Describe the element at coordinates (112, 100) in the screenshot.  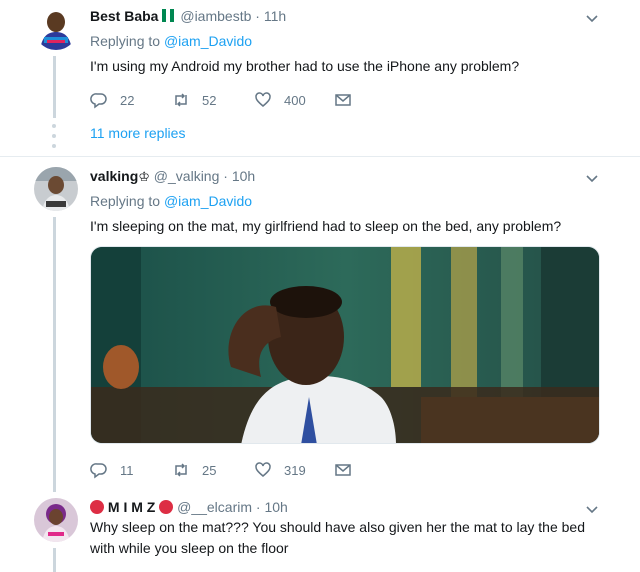
I see `reply-button: 22` at that location.